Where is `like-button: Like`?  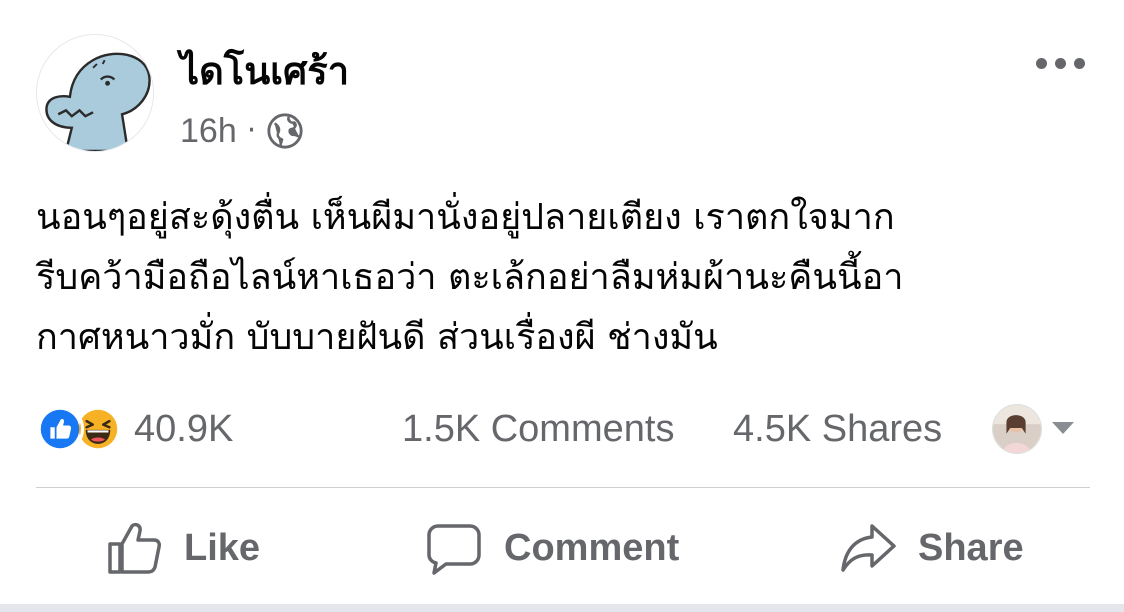 like-button: Like is located at coordinates (182, 548).